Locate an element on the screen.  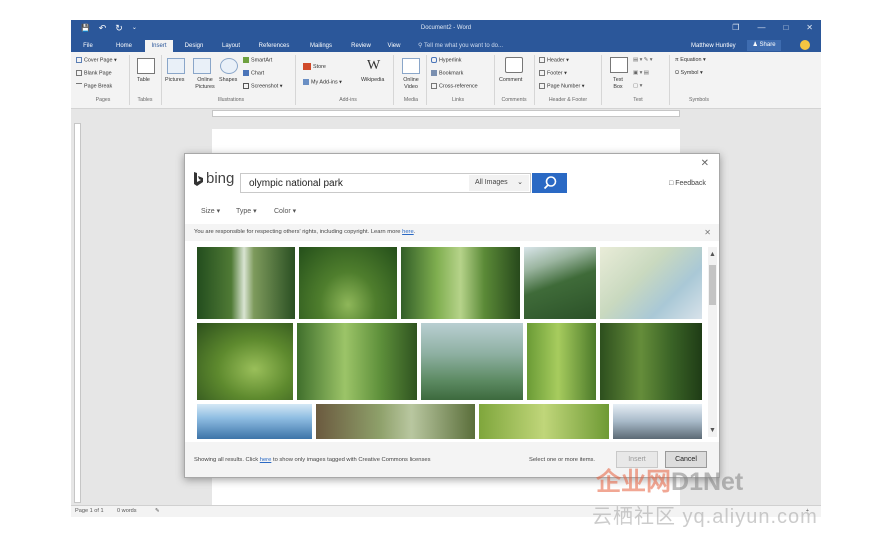
object-icon: ▢ ▾ is located at coordinates (637, 86).